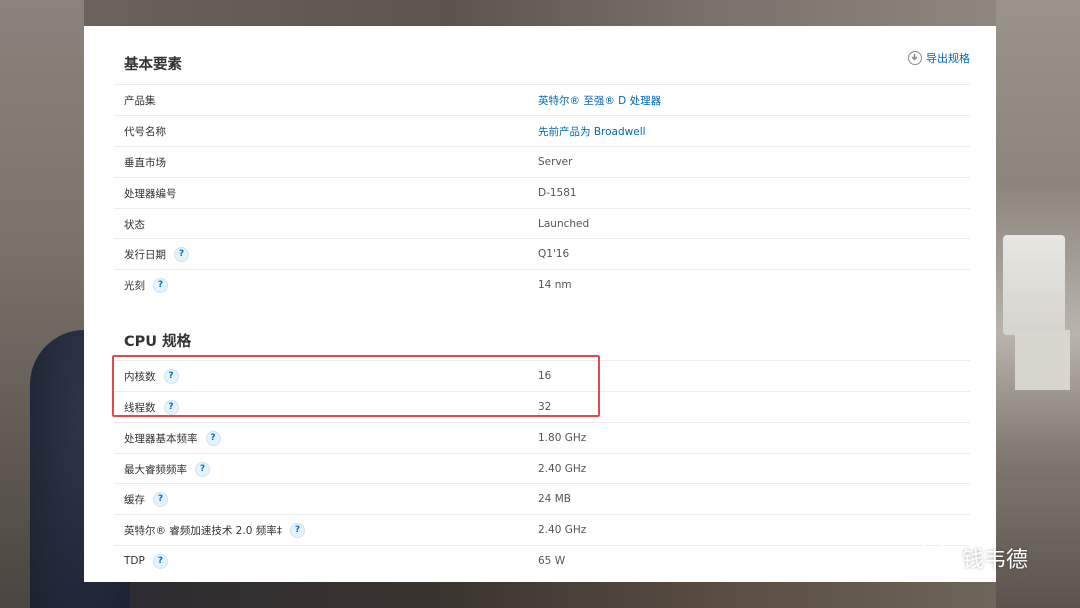  I want to click on spec-label-with-help: 内核数 ?, so click(151, 376).